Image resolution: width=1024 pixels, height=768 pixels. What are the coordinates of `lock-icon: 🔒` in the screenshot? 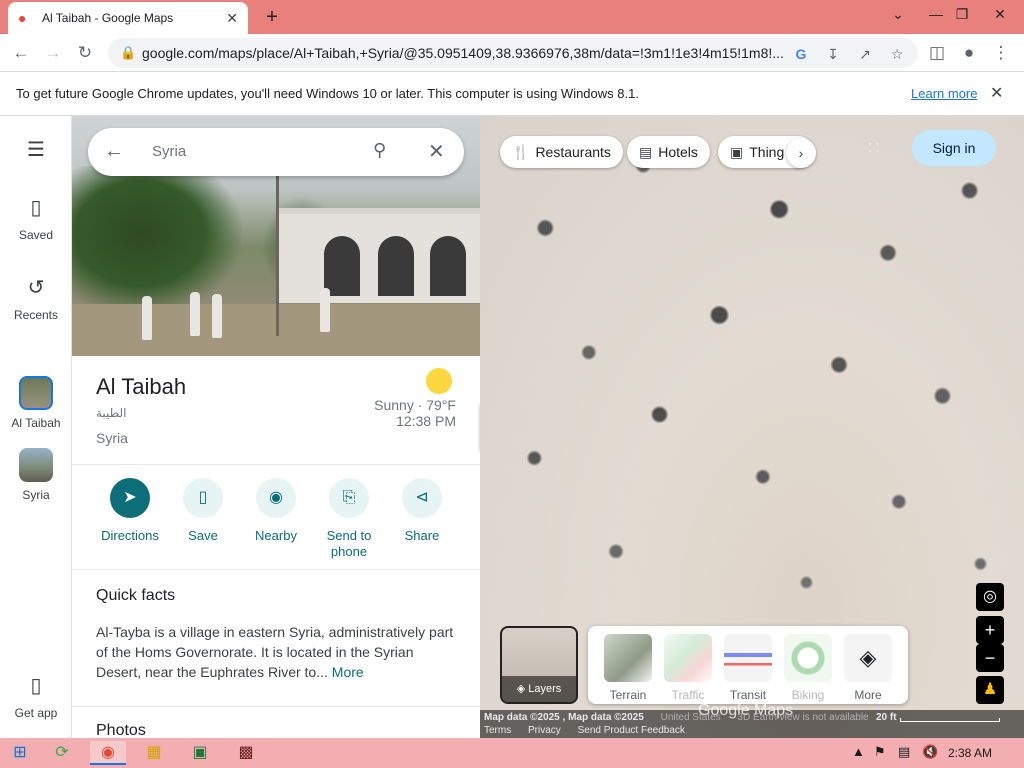 It's located at (128, 53).